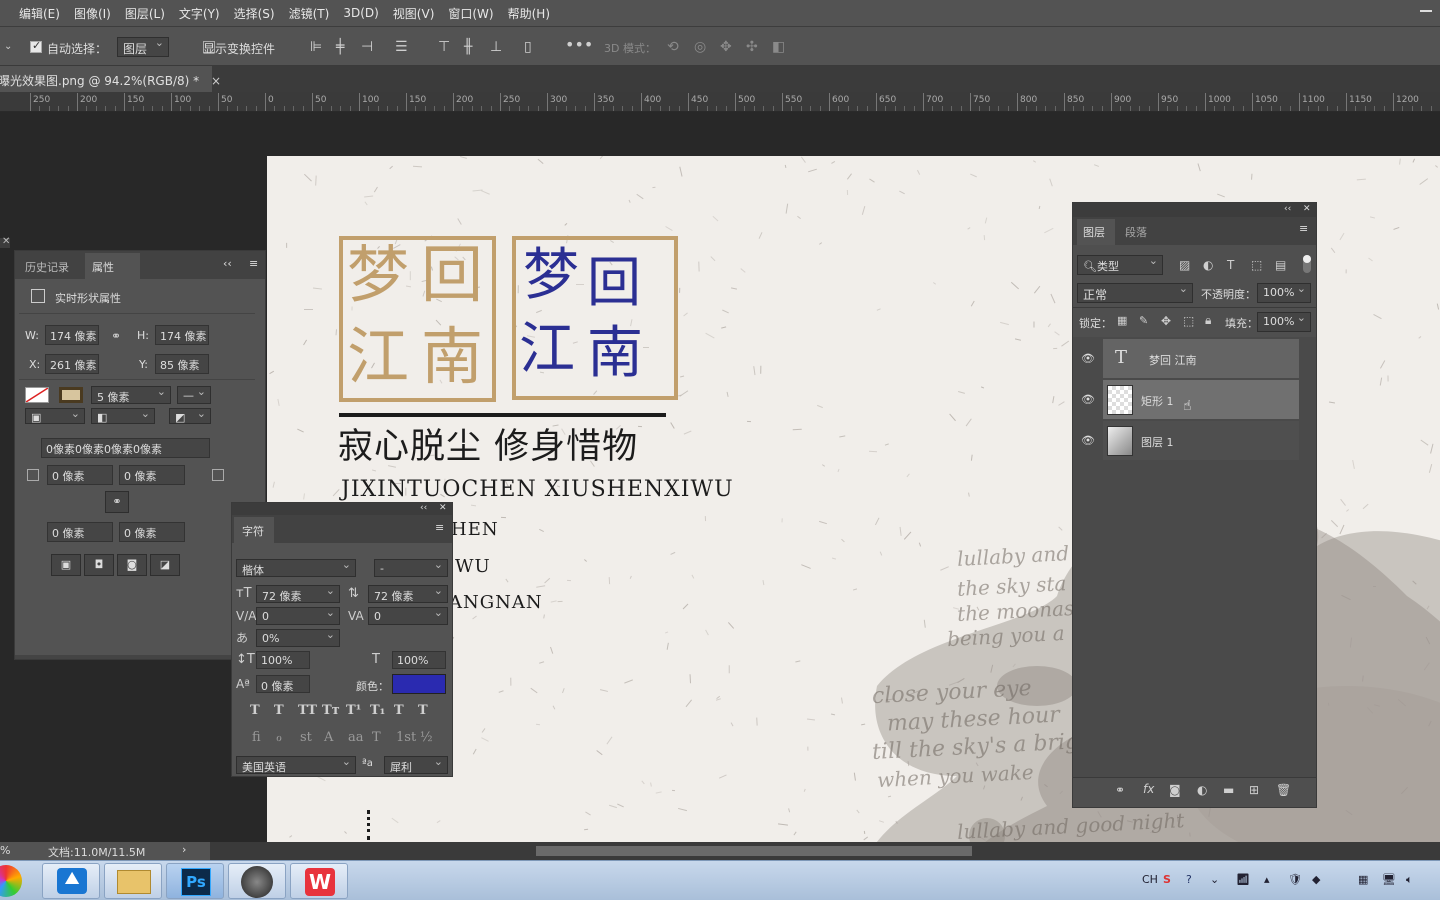 This screenshot has width=1440, height=900. Describe the element at coordinates (700, 47) in the screenshot. I see `3d-roll-icon: ◎` at that location.